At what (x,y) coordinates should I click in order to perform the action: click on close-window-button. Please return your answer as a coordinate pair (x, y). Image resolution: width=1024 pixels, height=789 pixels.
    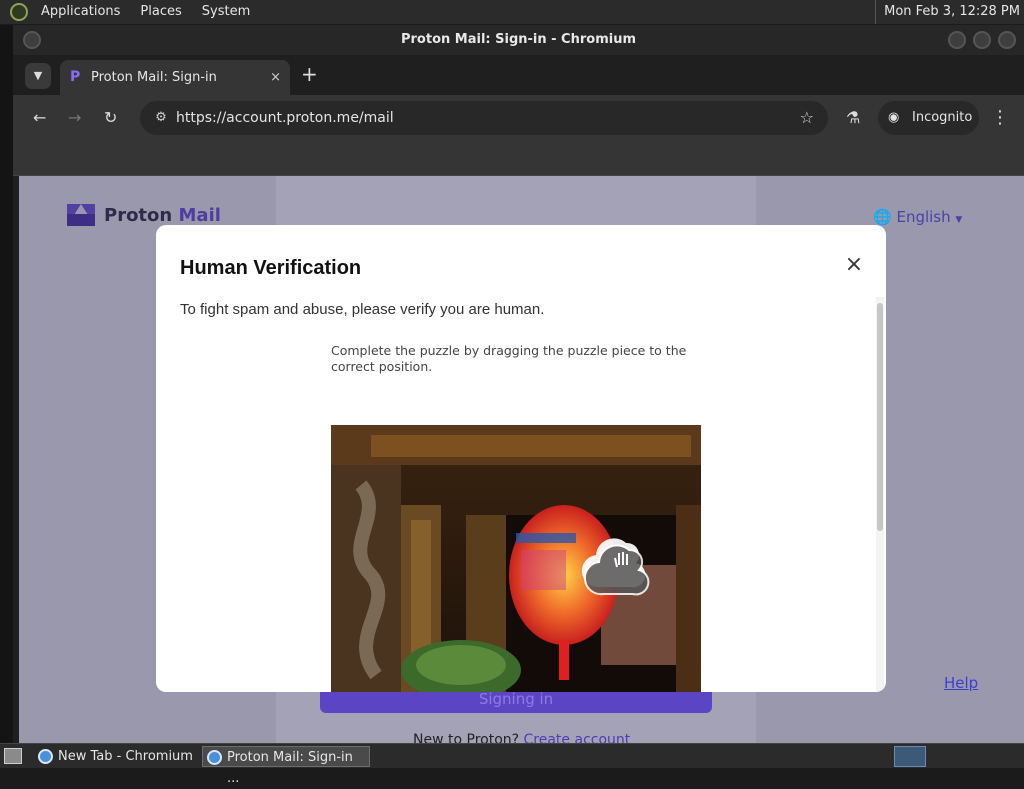
    Looking at the image, I should click on (1007, 40).